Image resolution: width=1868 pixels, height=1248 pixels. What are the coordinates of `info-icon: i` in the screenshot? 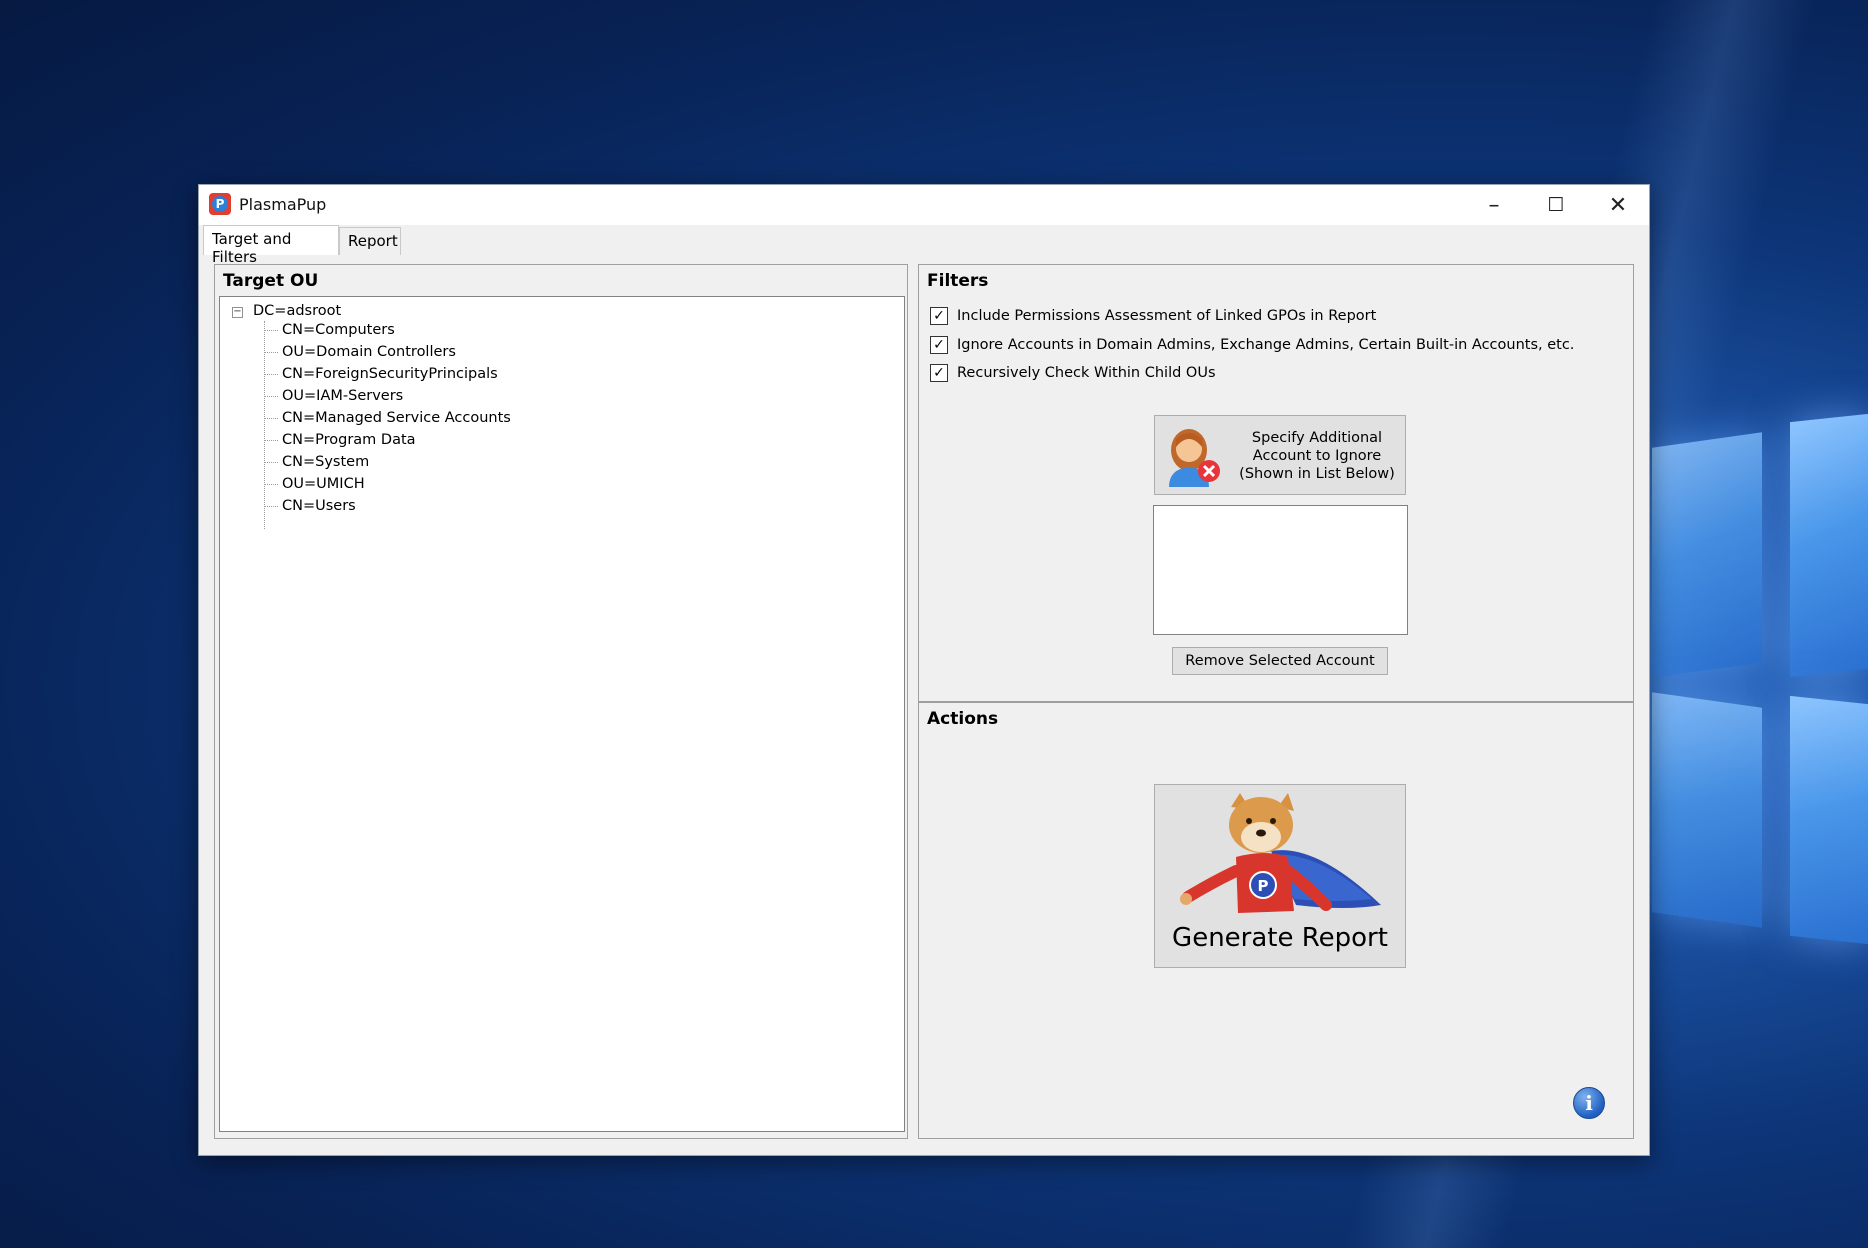 It's located at (1589, 1103).